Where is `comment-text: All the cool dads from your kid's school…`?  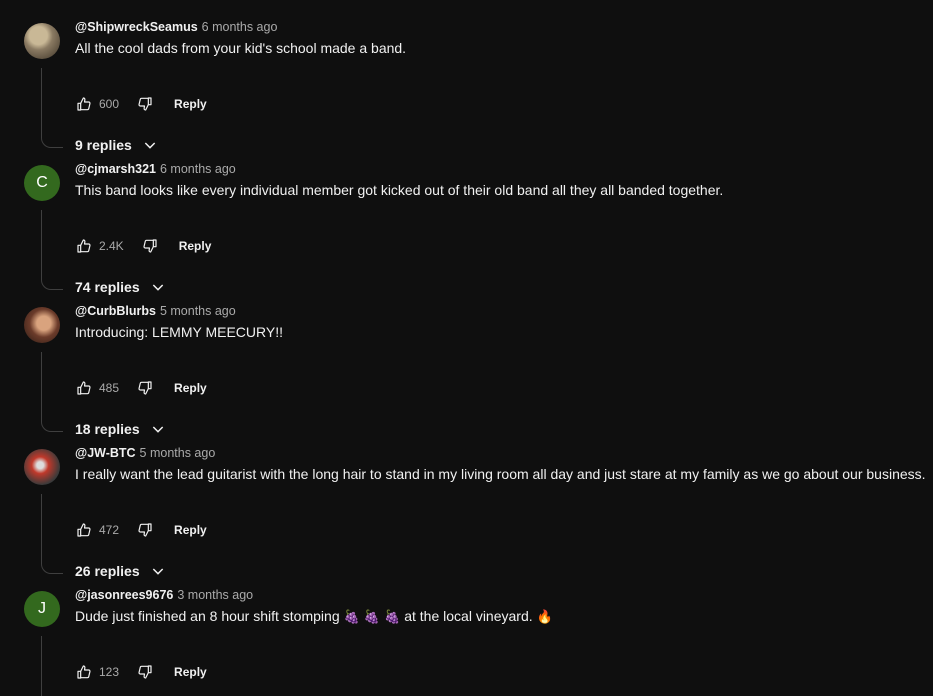
comment-text: All the cool dads from your kid's school… is located at coordinates (241, 48).